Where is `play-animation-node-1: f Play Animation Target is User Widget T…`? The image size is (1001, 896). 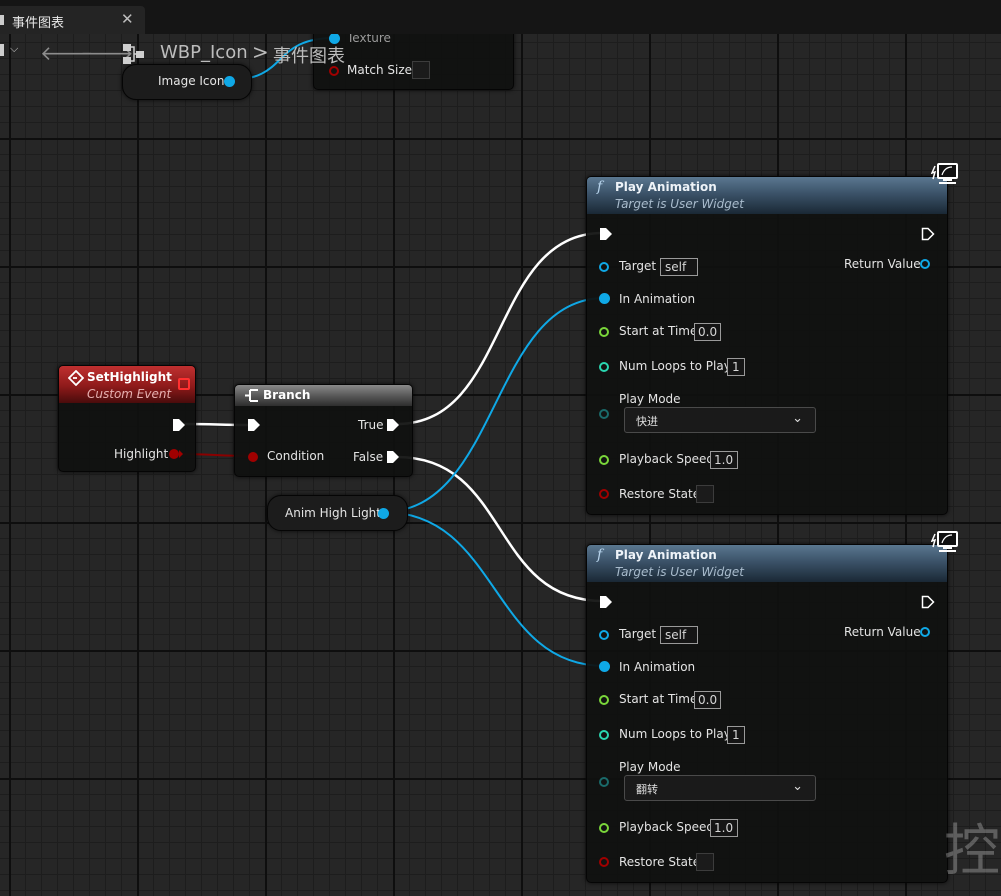
play-animation-node-1: f Play Animation Target is User Widget T… is located at coordinates (767, 345).